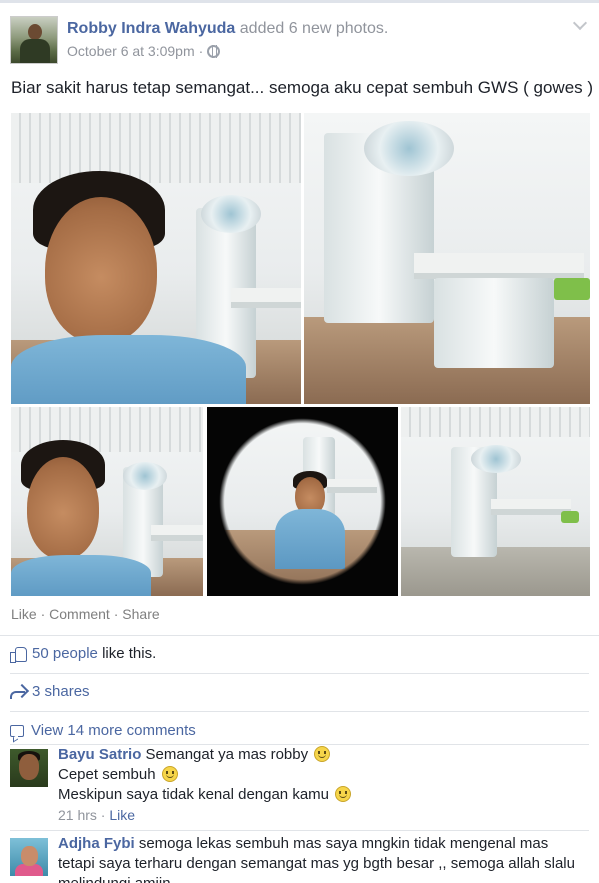 This screenshot has height=883, width=599. I want to click on post-meta: October 6 at 3:09pm ·, so click(144, 51).